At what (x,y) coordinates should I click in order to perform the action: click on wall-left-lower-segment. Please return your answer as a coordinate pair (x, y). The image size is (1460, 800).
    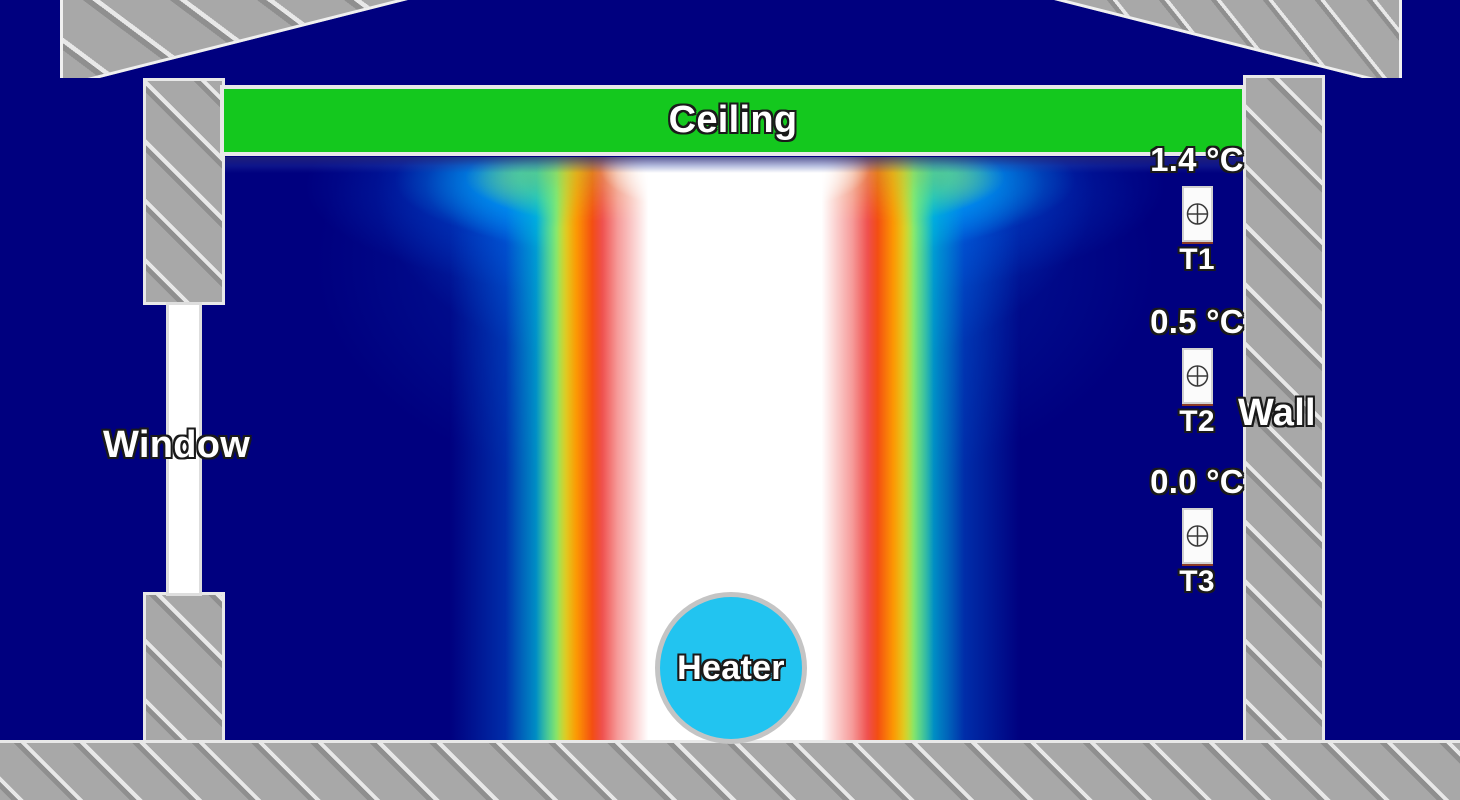
    Looking at the image, I should click on (184, 668).